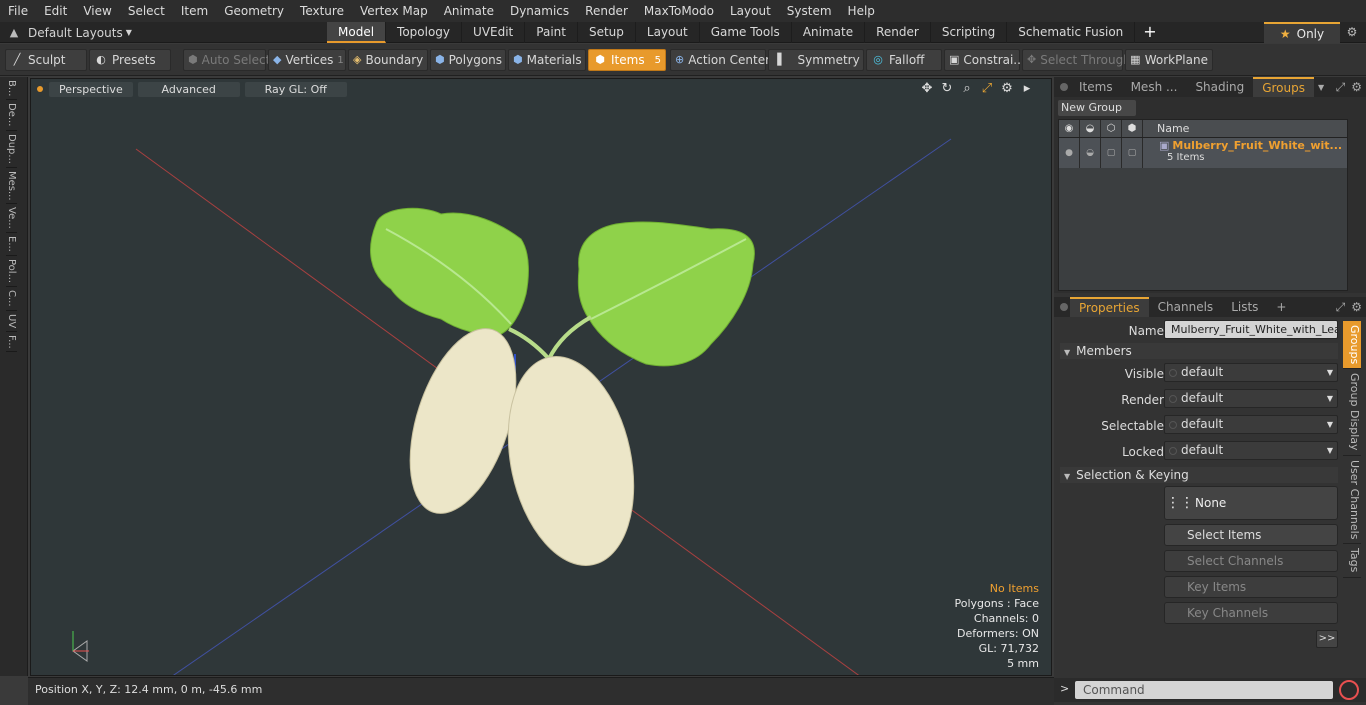 This screenshot has width=1366, height=705. I want to click on up-arrow-icon: ▲, so click(14, 32).